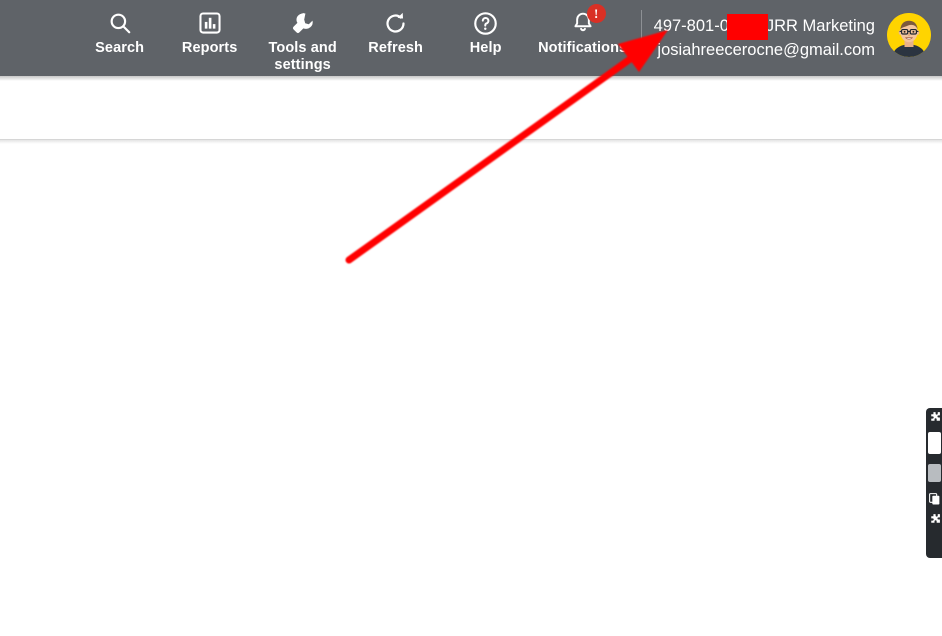  Describe the element at coordinates (641, 34) in the screenshot. I see `header-divider` at that location.